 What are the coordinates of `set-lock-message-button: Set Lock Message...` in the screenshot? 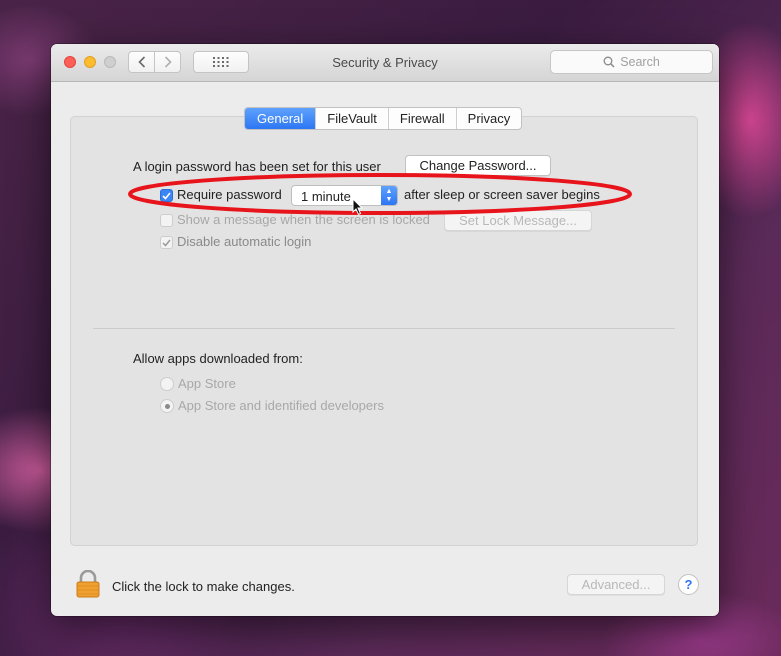 It's located at (518, 220).